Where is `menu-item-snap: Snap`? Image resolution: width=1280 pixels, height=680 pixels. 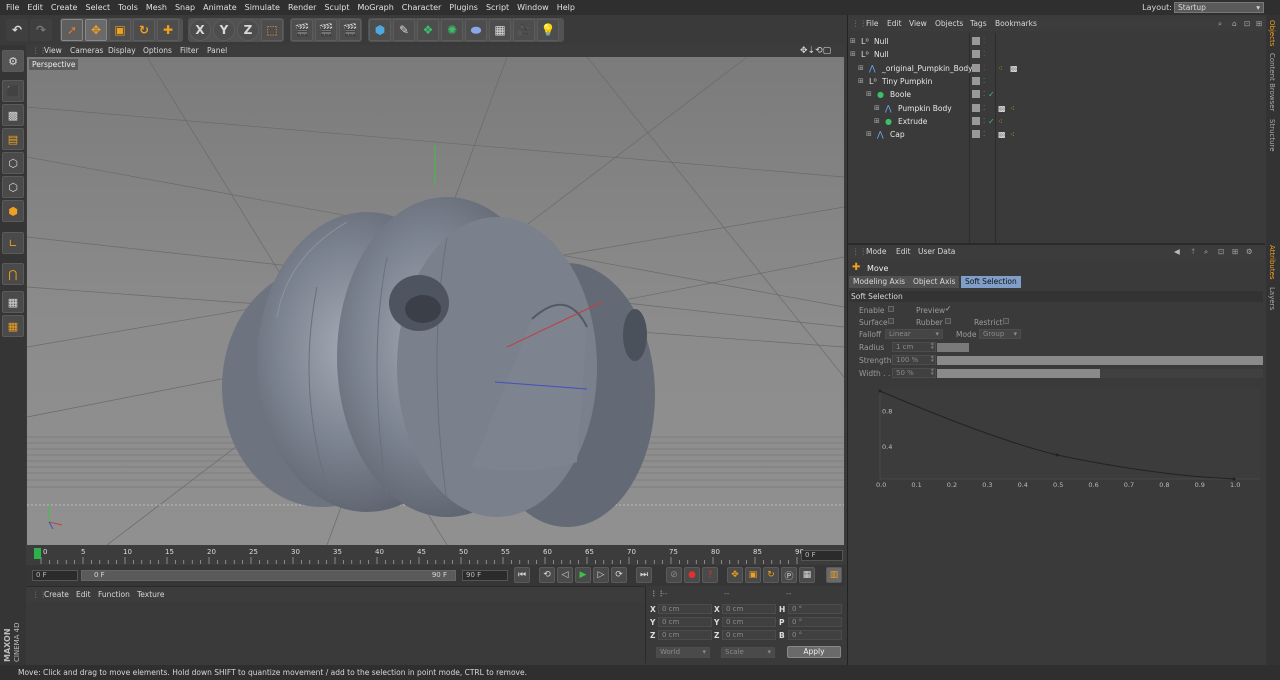 menu-item-snap: Snap is located at coordinates (185, 7).